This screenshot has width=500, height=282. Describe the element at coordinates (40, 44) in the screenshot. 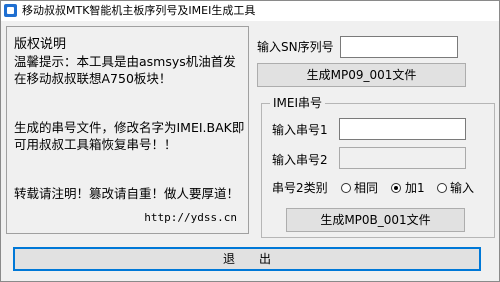

I see `copyright-title: 版权说明` at that location.